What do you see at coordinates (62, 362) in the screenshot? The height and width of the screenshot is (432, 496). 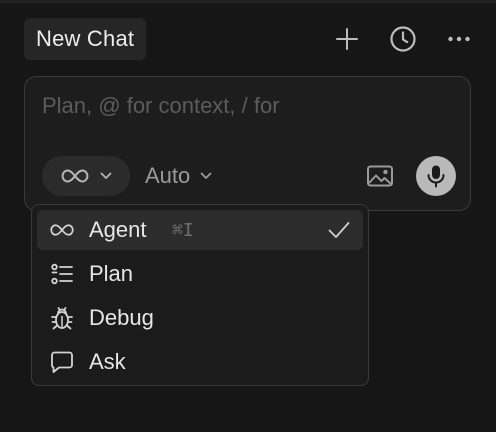 I see `chat-bubble-icon` at bounding box center [62, 362].